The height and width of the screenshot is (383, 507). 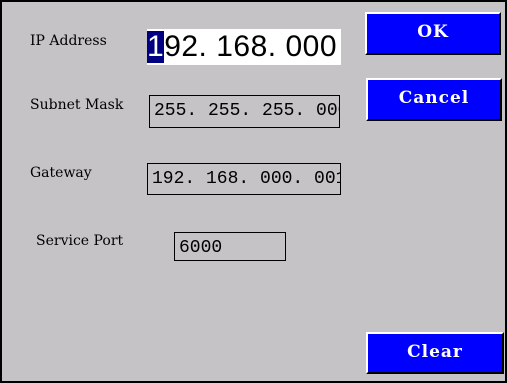 What do you see at coordinates (68, 41) in the screenshot?
I see `ip-address-label: IP Address` at bounding box center [68, 41].